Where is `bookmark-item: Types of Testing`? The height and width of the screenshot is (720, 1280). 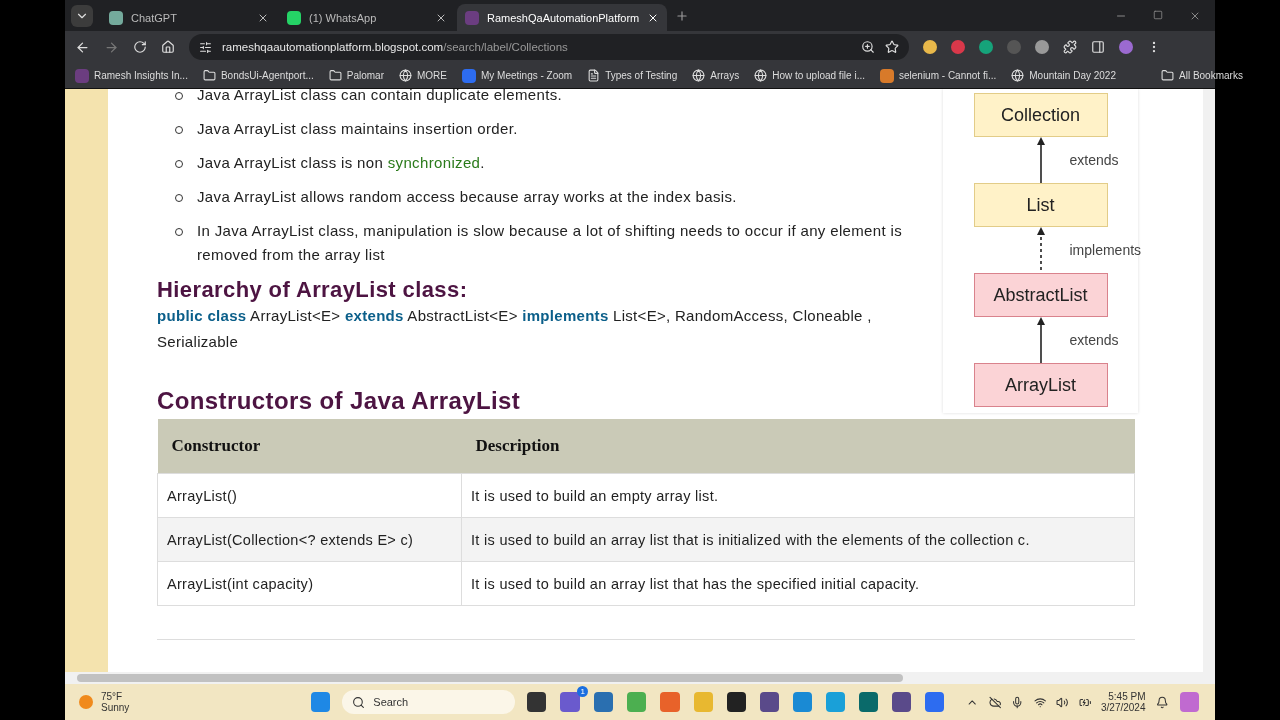
bookmark-item: Types of Testing is located at coordinates (632, 75).